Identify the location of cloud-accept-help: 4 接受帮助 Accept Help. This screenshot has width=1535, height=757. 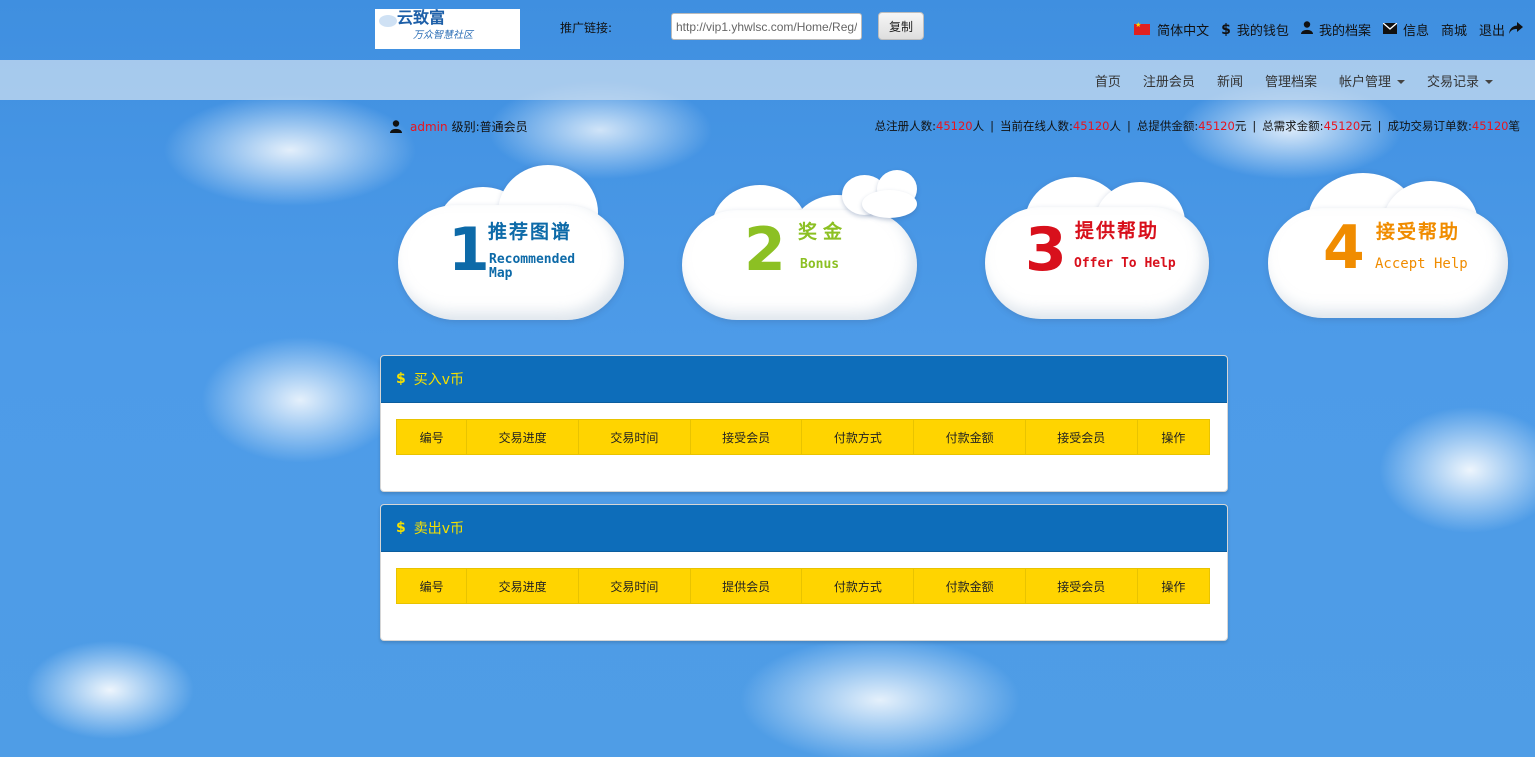
(1390, 243).